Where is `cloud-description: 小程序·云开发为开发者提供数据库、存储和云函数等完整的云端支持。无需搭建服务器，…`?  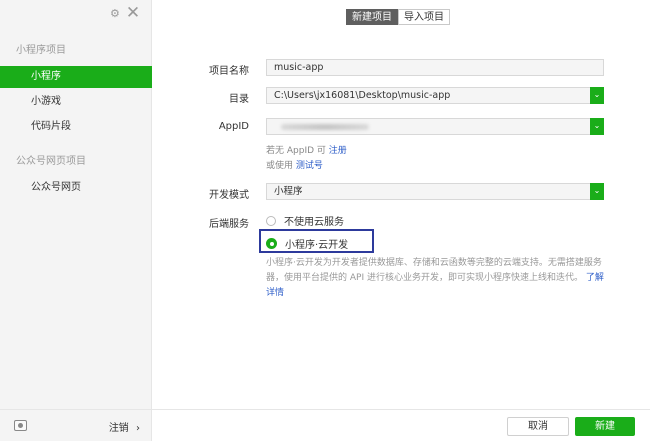
cloud-description: 小程序·云开发为开发者提供数据库、存储和云函数等完整的云端支持。无需搭建服务器，… is located at coordinates (436, 278).